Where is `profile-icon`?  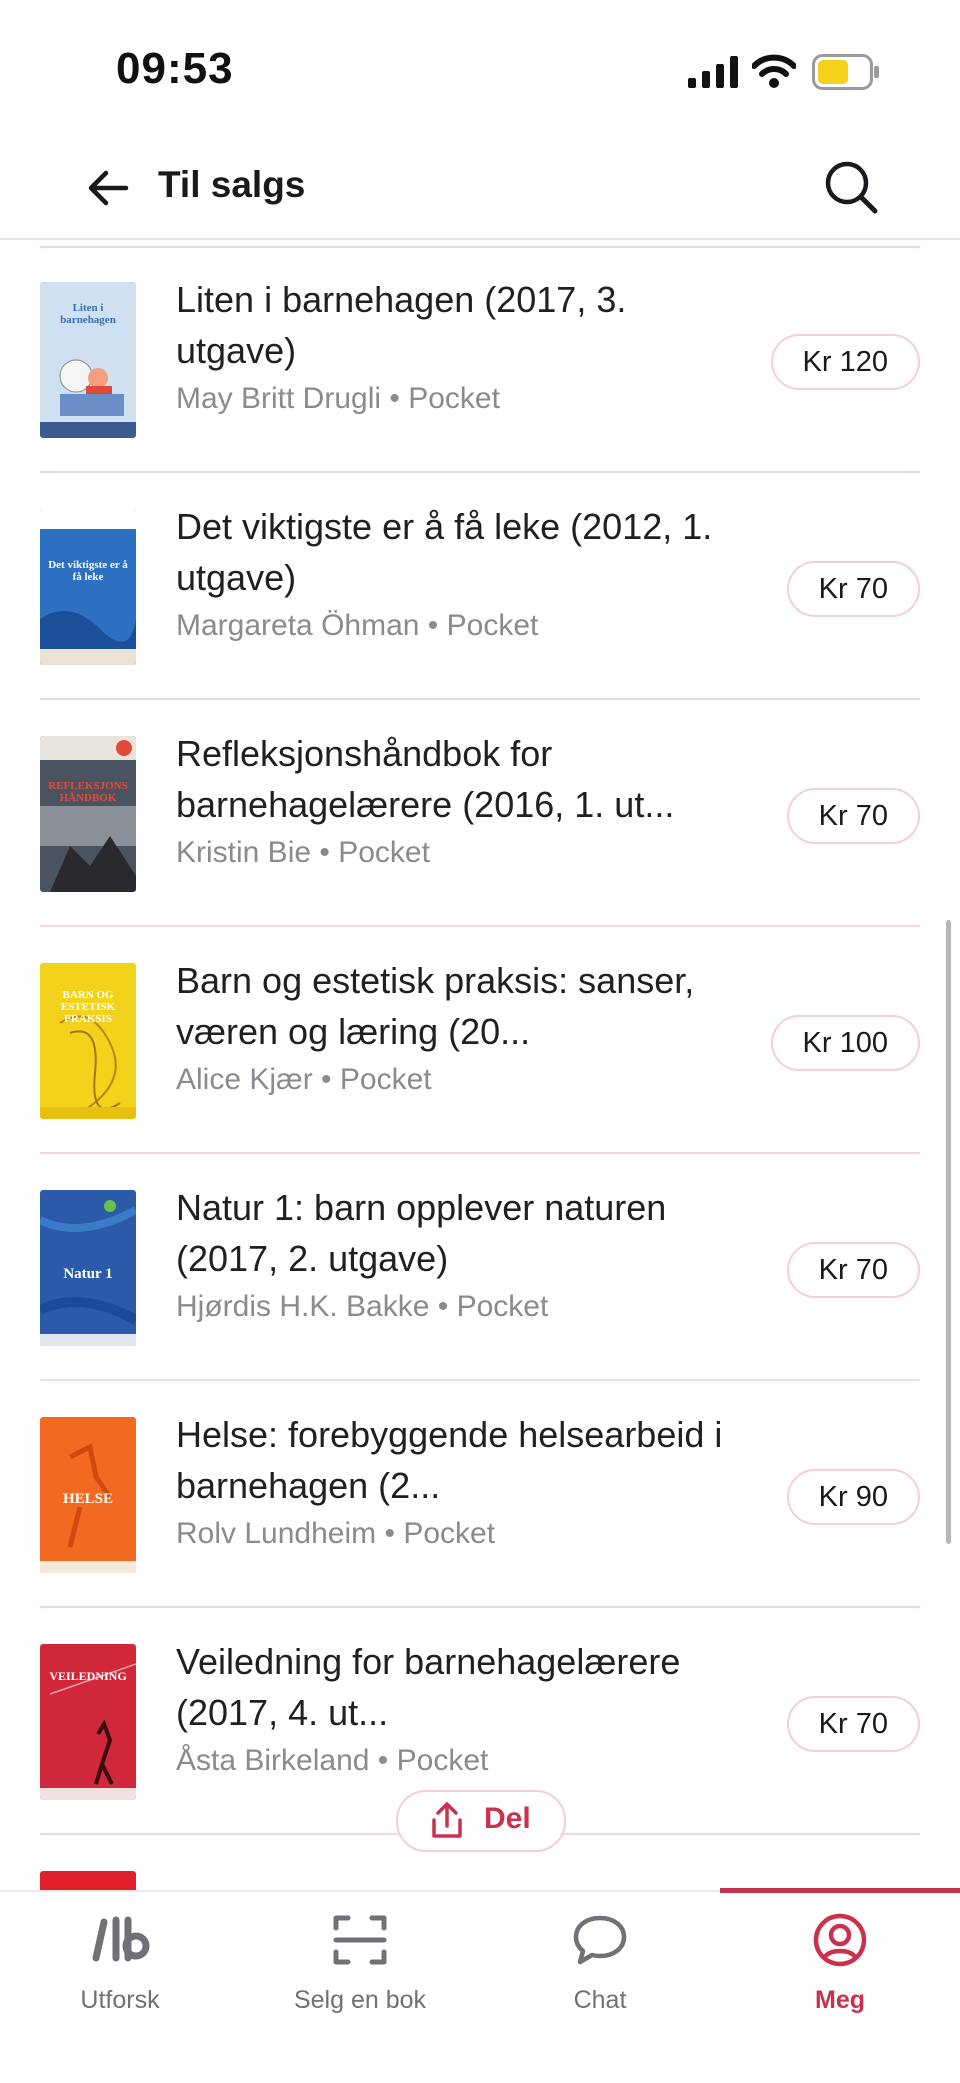 profile-icon is located at coordinates (840, 1940).